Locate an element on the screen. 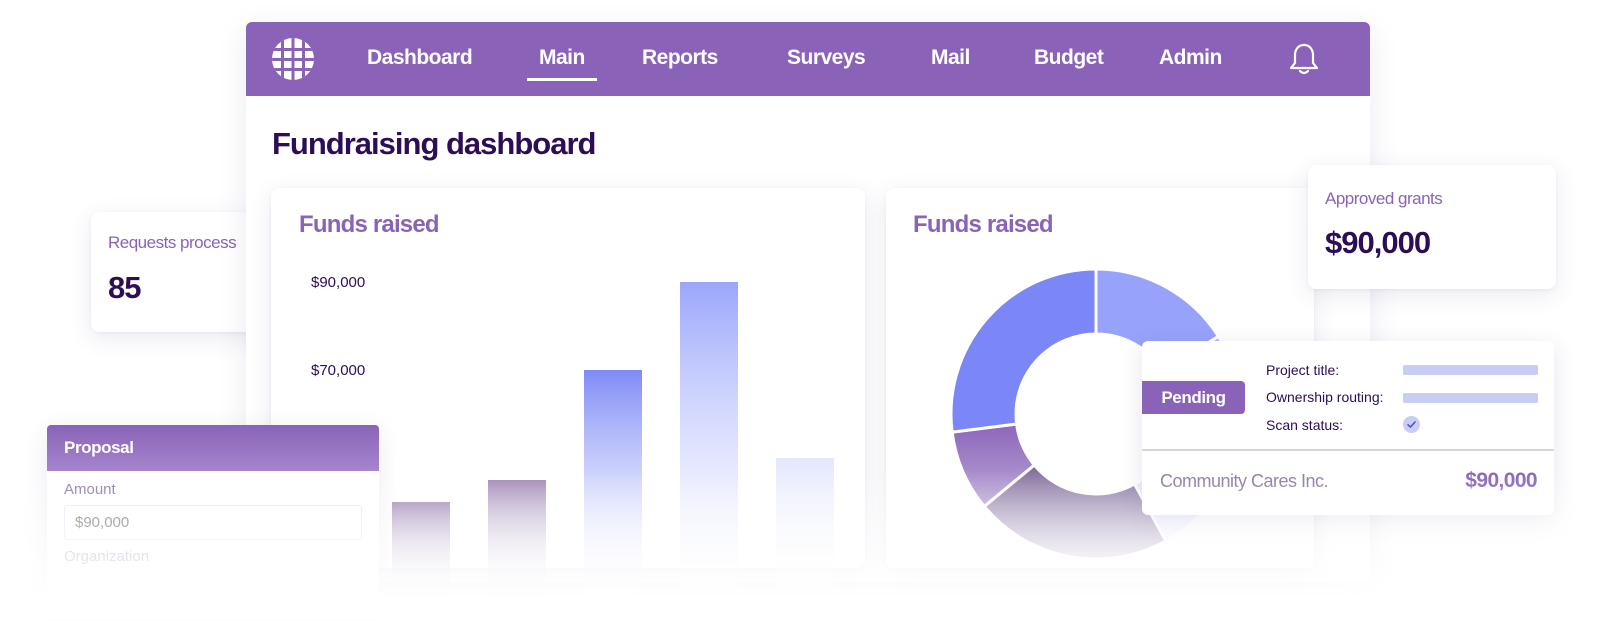  project-title-placeholder-bar is located at coordinates (1470, 370).